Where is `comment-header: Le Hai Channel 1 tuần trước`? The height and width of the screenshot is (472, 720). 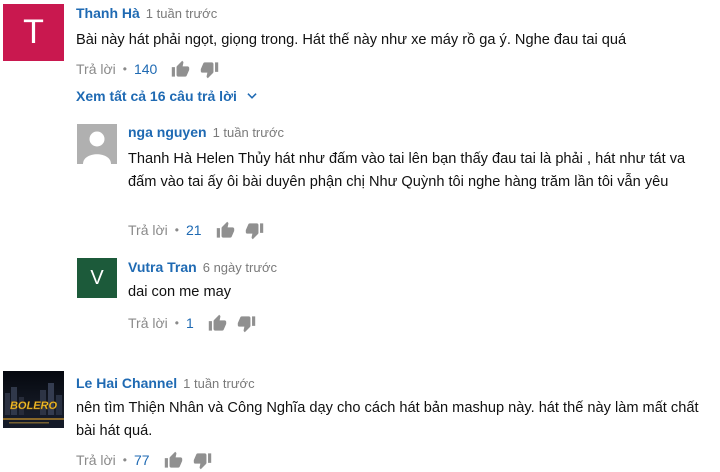 comment-header: Le Hai Channel 1 tuần trước is located at coordinates (396, 383).